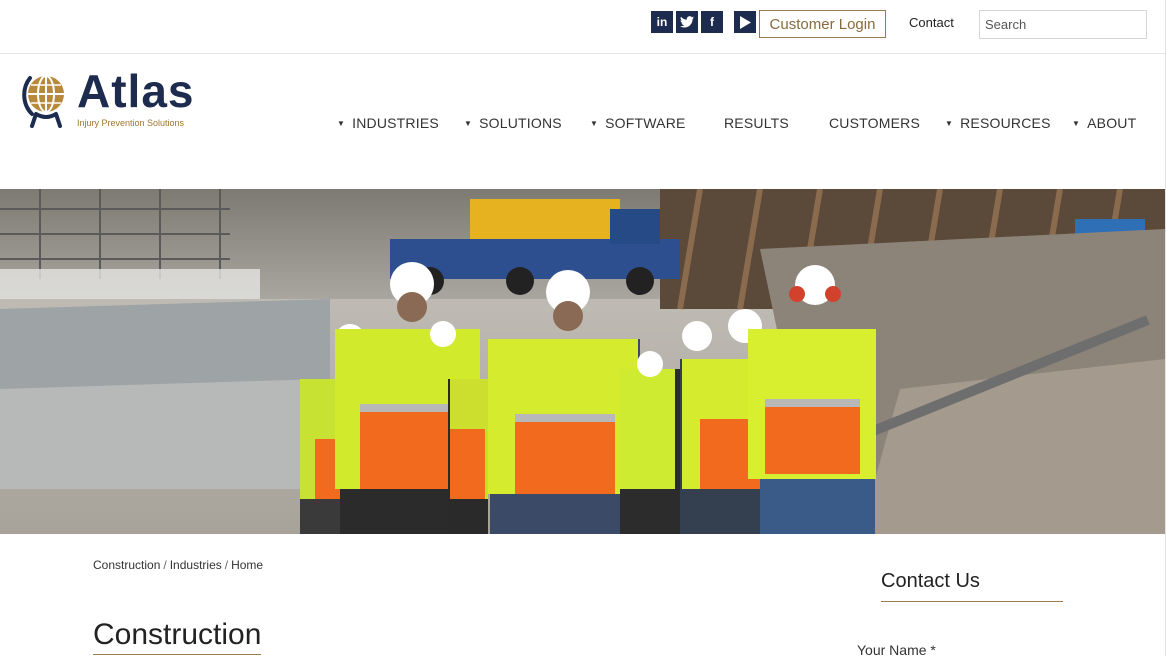 This screenshot has width=1166, height=656. I want to click on youtube-play-icon, so click(745, 22).